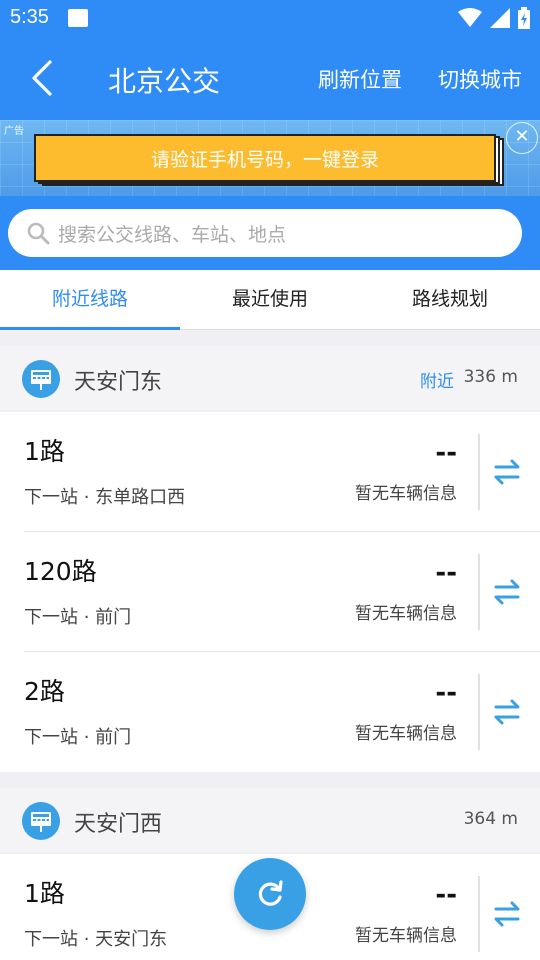 The width and height of the screenshot is (540, 960). What do you see at coordinates (270, 712) in the screenshot?
I see `route-row: 2路 下一站 · 前门 -- 暂无车辆信息` at bounding box center [270, 712].